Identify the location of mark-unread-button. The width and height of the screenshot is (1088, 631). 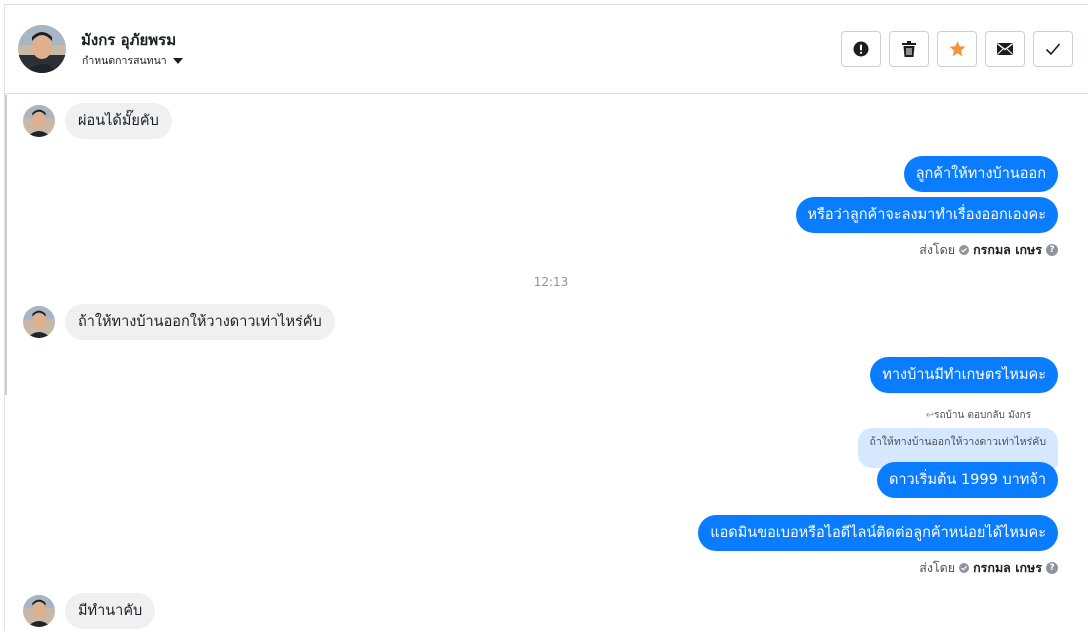
(1005, 49).